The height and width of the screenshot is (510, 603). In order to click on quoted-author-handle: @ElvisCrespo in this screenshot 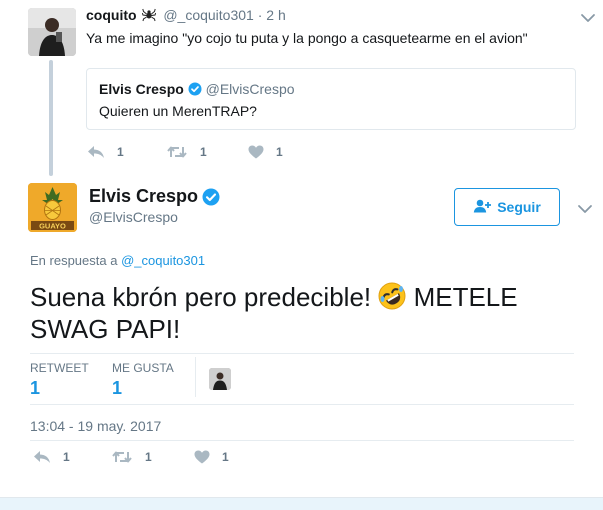, I will do `click(250, 89)`.